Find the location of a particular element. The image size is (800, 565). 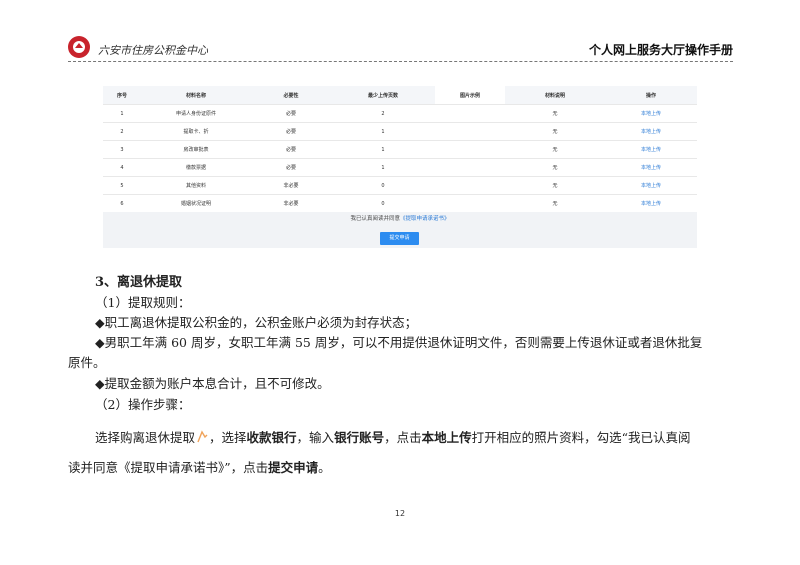

steps-text: ，输入 is located at coordinates (315, 437).